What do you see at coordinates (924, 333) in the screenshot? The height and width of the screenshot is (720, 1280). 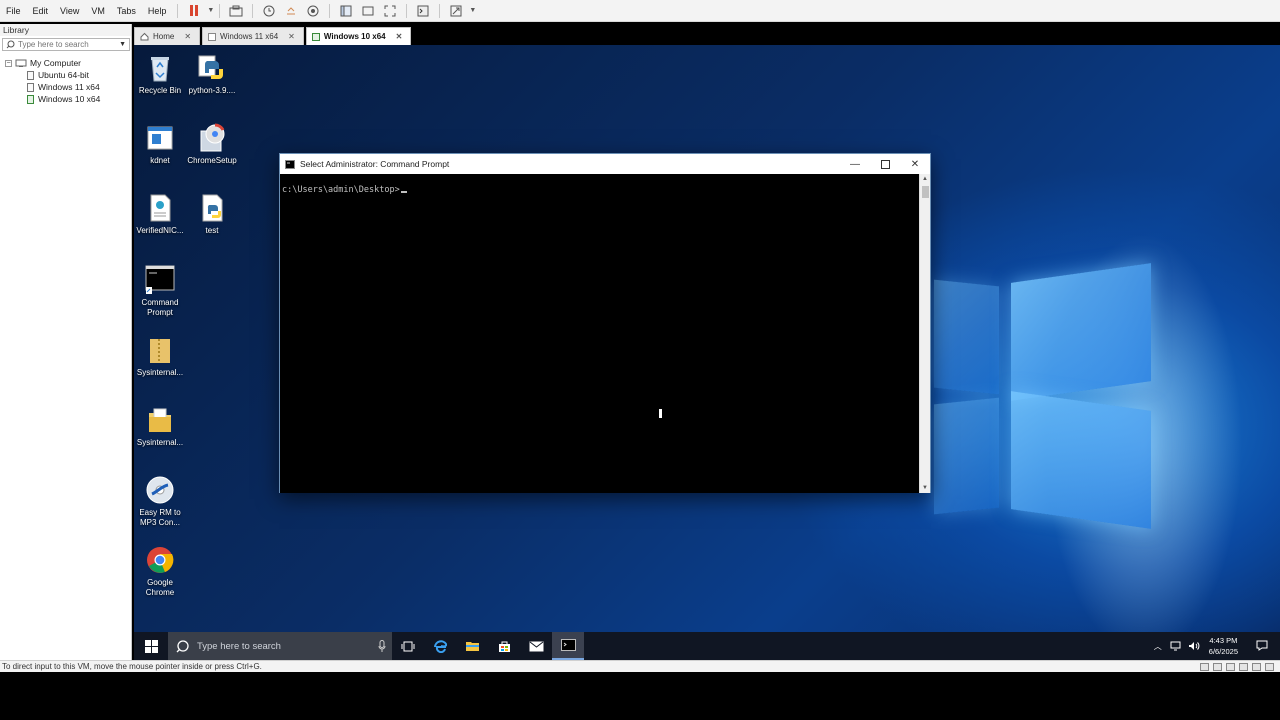 I see `vertical-scrollbar: ▲ ▼` at bounding box center [924, 333].